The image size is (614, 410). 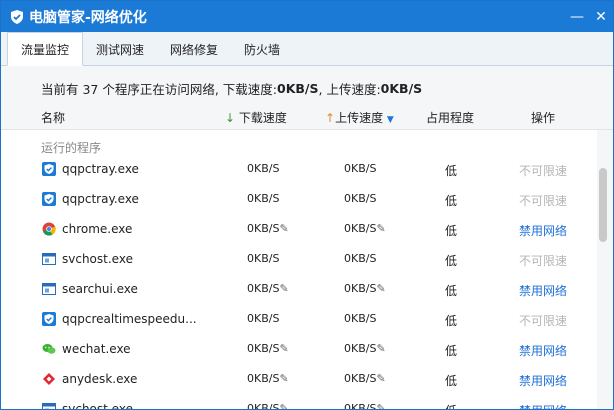 What do you see at coordinates (262, 49) in the screenshot?
I see `tab-firewall: 防火墙` at bounding box center [262, 49].